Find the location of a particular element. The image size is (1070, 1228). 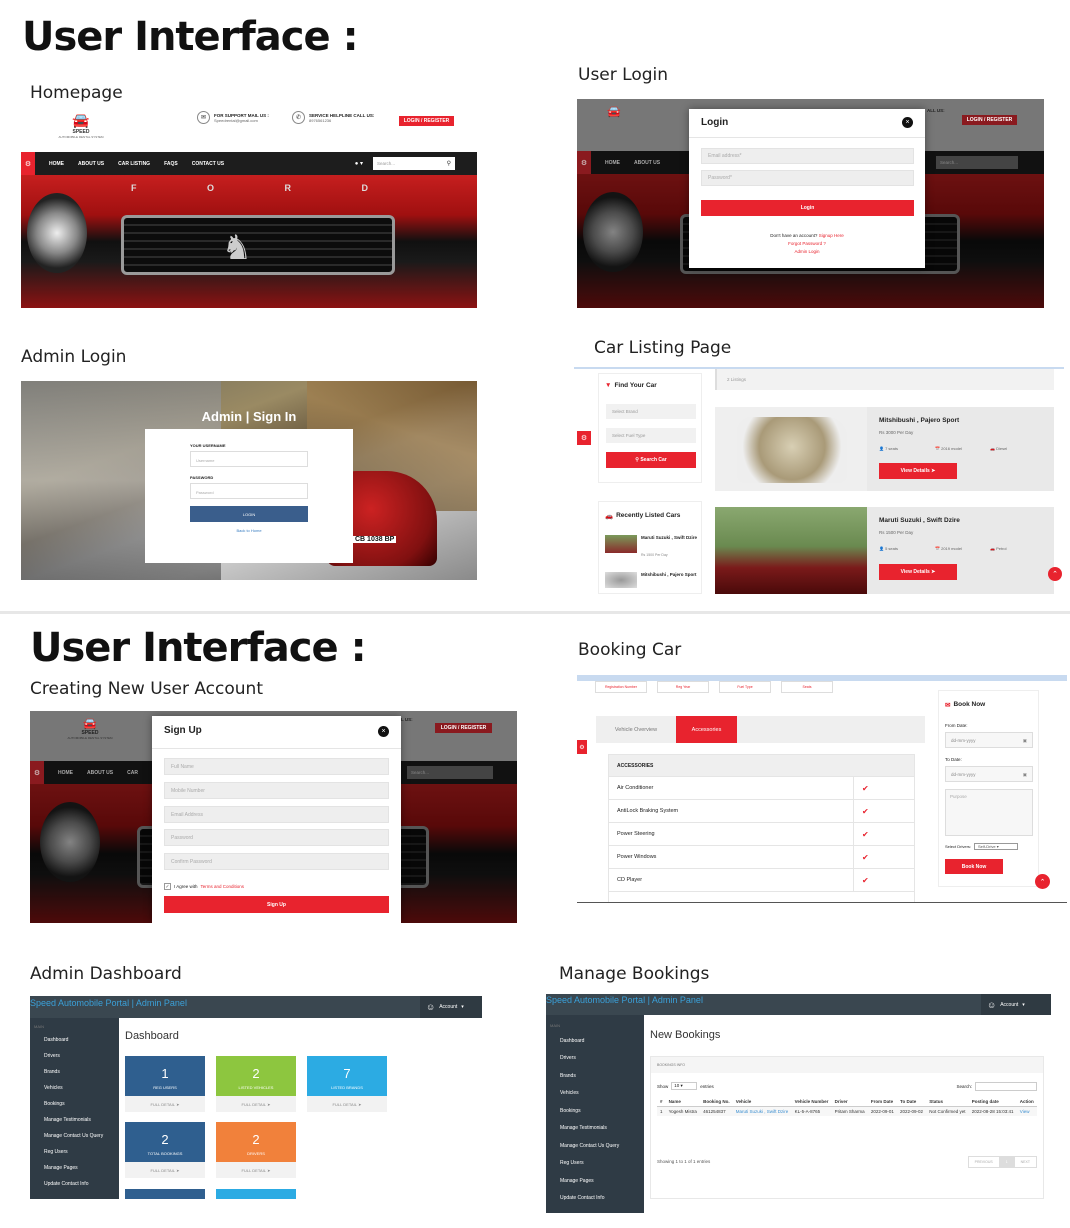

brand-select: Select Brand is located at coordinates (651, 411).